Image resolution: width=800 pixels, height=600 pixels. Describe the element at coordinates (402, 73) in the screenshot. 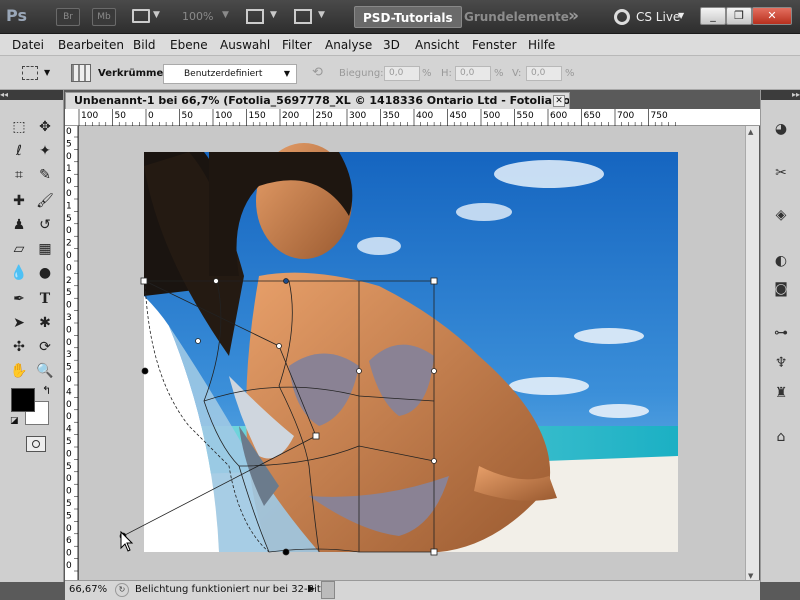

I see `bend-input: 0,0` at that location.